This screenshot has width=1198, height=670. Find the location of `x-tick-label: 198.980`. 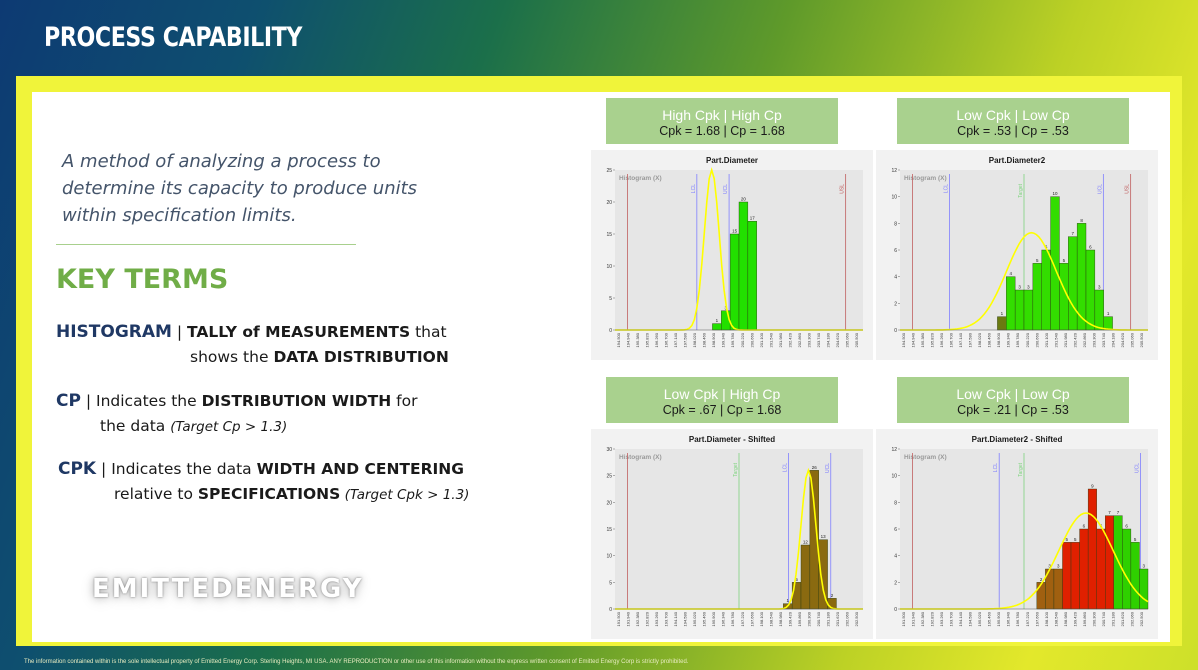

x-tick-label: 198.980 is located at coordinates (1065, 618).